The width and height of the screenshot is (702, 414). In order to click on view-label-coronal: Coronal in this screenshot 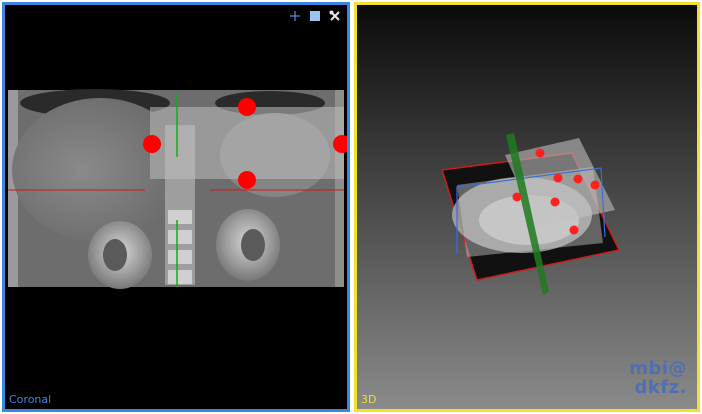, I will do `click(30, 399)`.